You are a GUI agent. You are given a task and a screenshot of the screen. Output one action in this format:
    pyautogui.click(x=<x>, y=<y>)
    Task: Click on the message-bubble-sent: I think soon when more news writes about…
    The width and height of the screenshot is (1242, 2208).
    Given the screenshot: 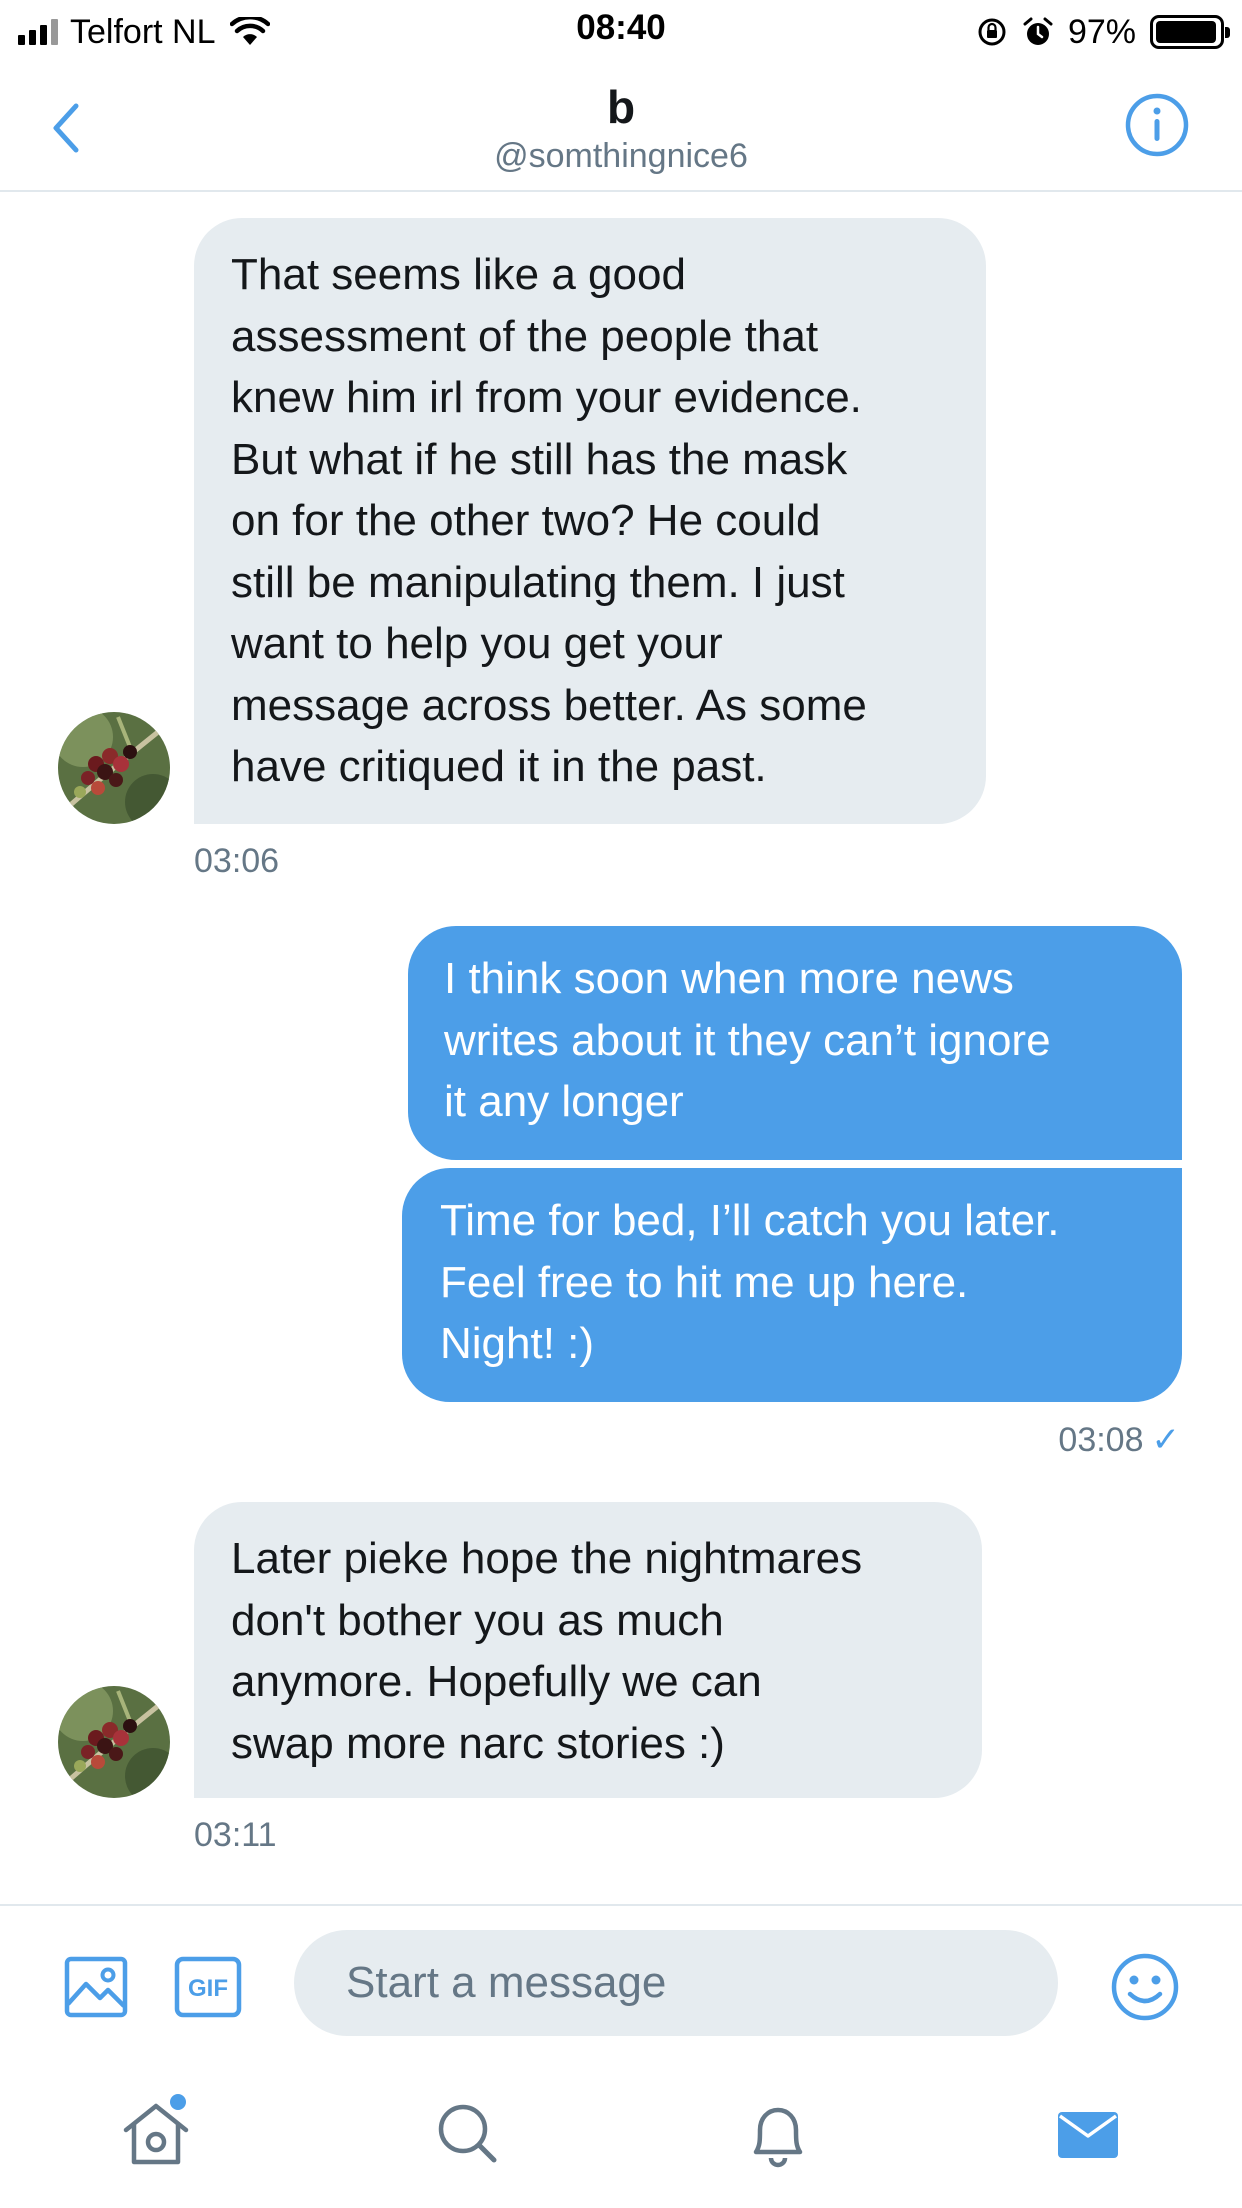 What is the action you would take?
    pyautogui.click(x=795, y=1043)
    